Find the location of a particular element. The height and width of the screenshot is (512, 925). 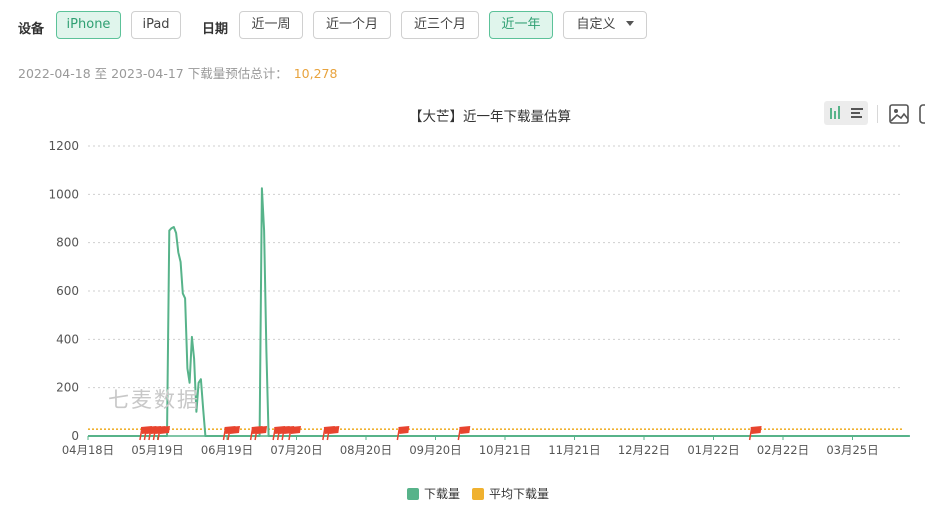

y-axis-ticks: 0 200 400 600 800 1000 1200 is located at coordinates (63, 291).